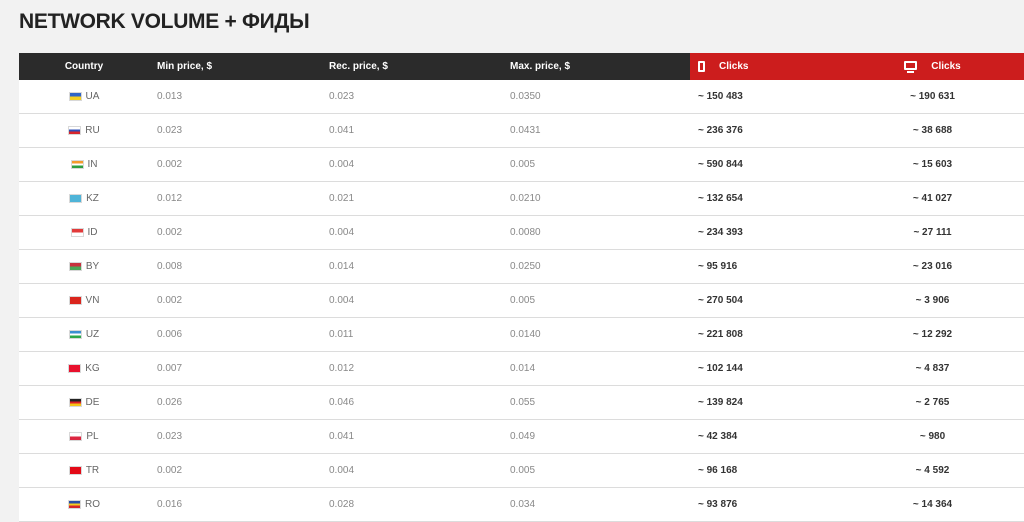  What do you see at coordinates (84, 198) in the screenshot?
I see `country-cell: KZ` at bounding box center [84, 198].